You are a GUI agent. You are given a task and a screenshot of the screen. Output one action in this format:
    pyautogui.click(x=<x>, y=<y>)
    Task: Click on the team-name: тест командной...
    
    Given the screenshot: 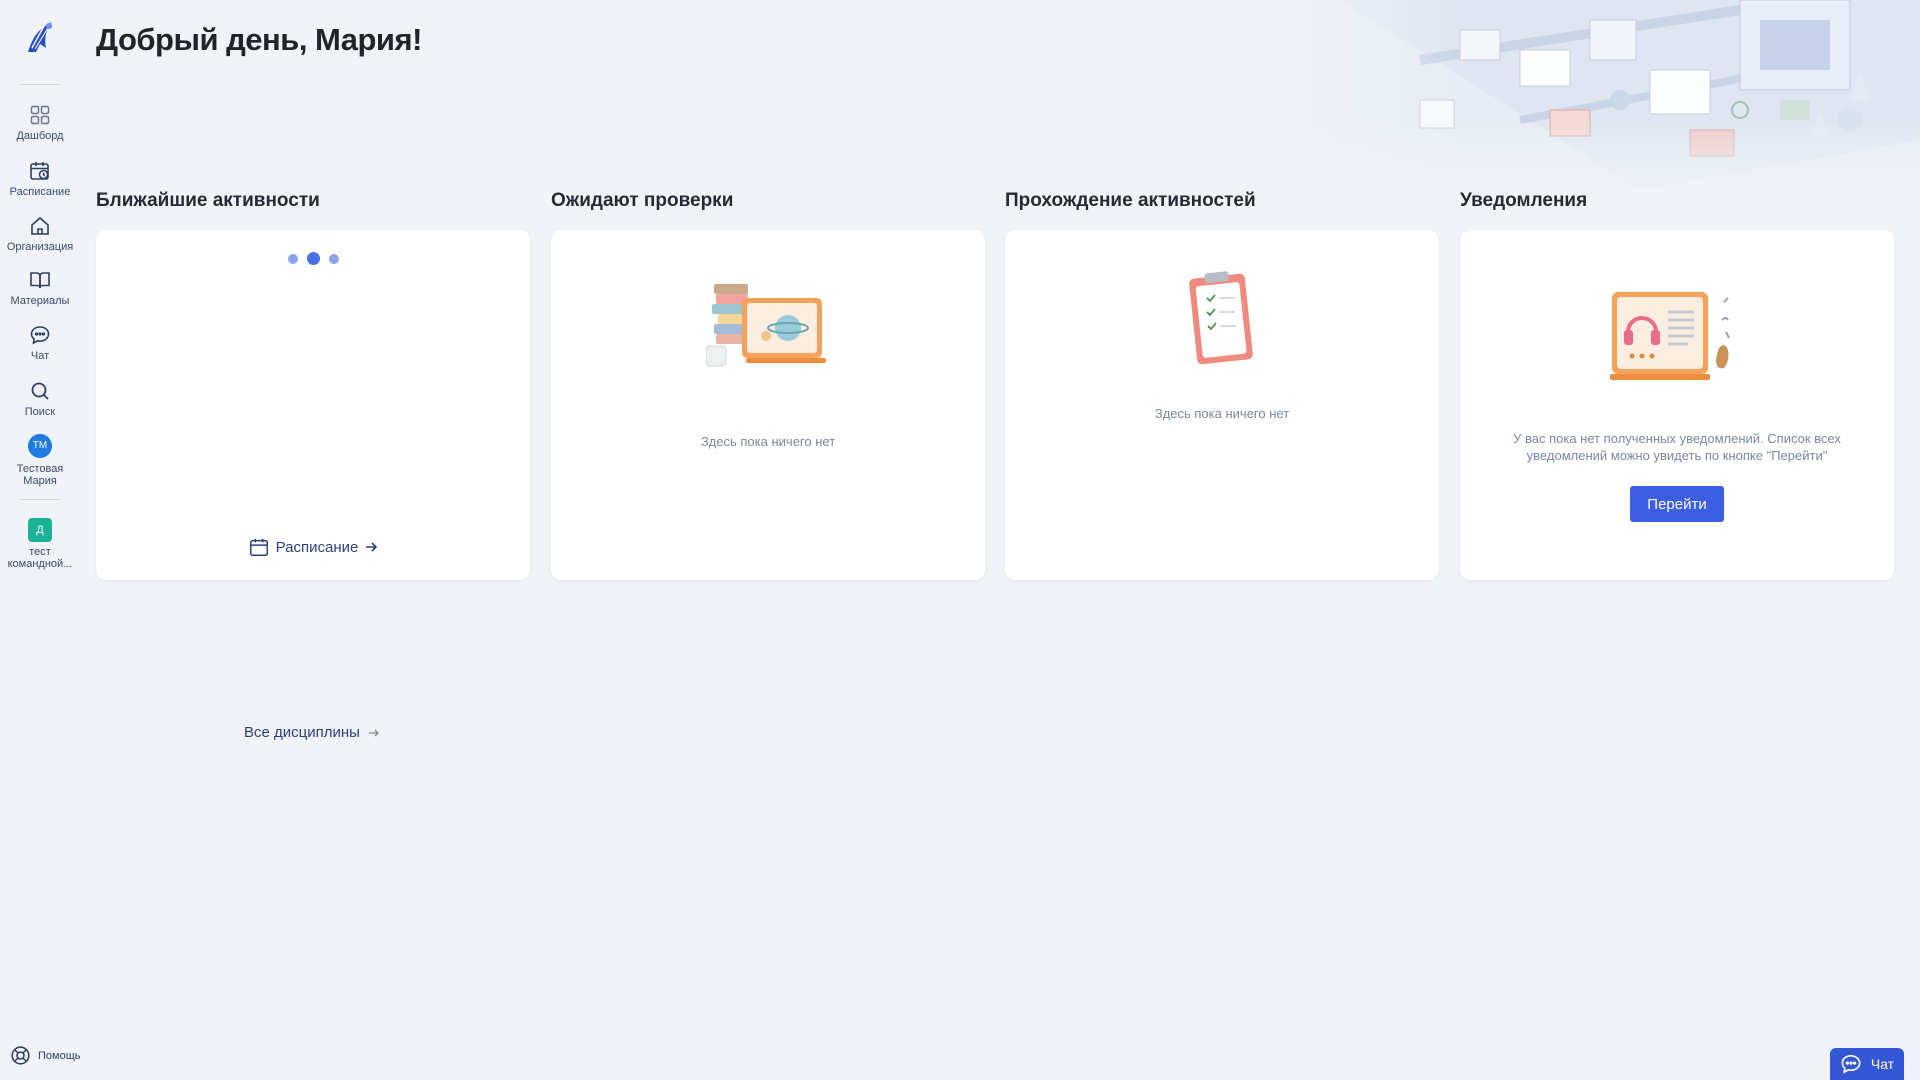 What is the action you would take?
    pyautogui.click(x=40, y=558)
    